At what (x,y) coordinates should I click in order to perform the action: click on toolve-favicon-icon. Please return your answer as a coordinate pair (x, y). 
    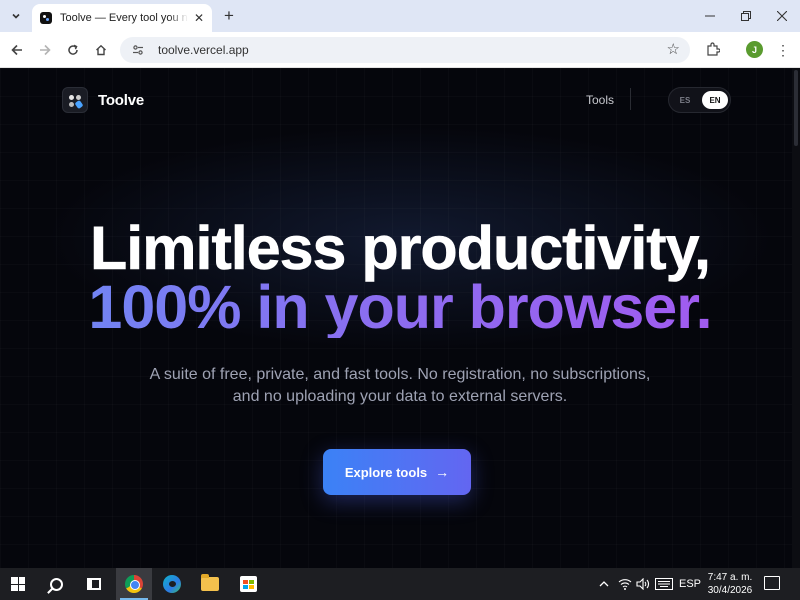
    Looking at the image, I should click on (46, 18).